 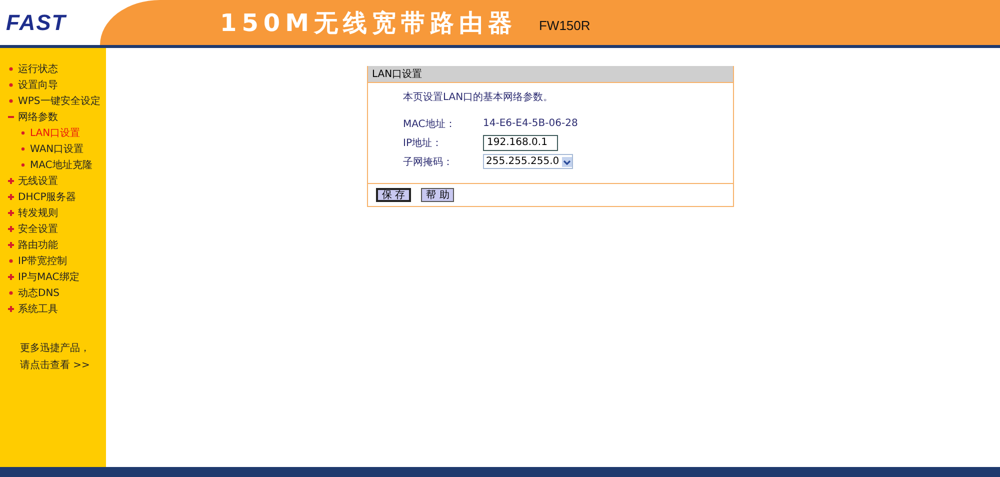 I want to click on menu-link: IP与MAC绑定, so click(x=49, y=277).